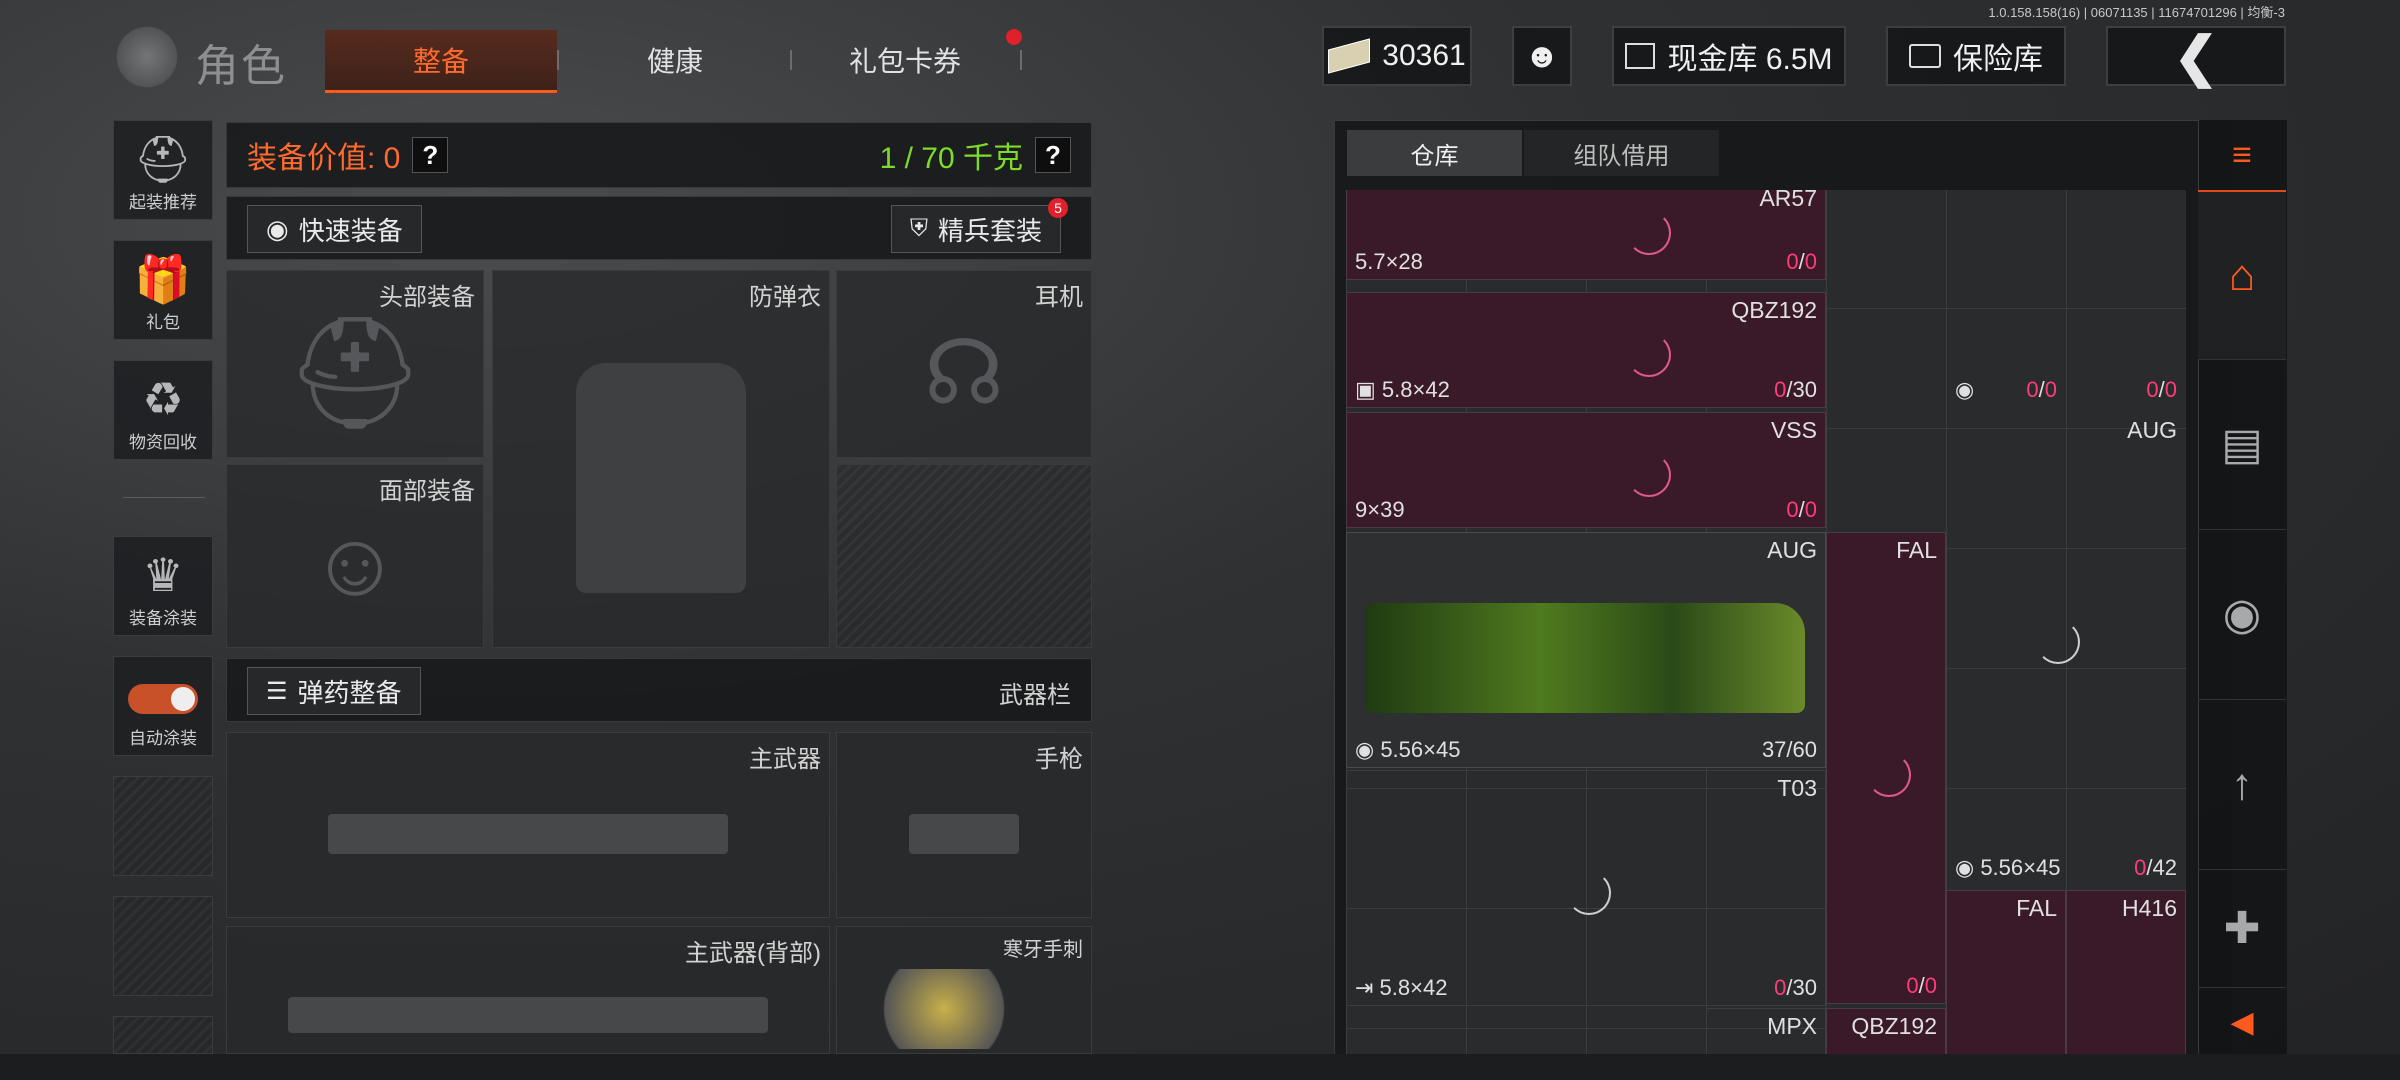 Image resolution: width=2400 pixels, height=1080 pixels. Describe the element at coordinates (1434, 153) in the screenshot. I see `tab-warehouse: 仓库` at that location.